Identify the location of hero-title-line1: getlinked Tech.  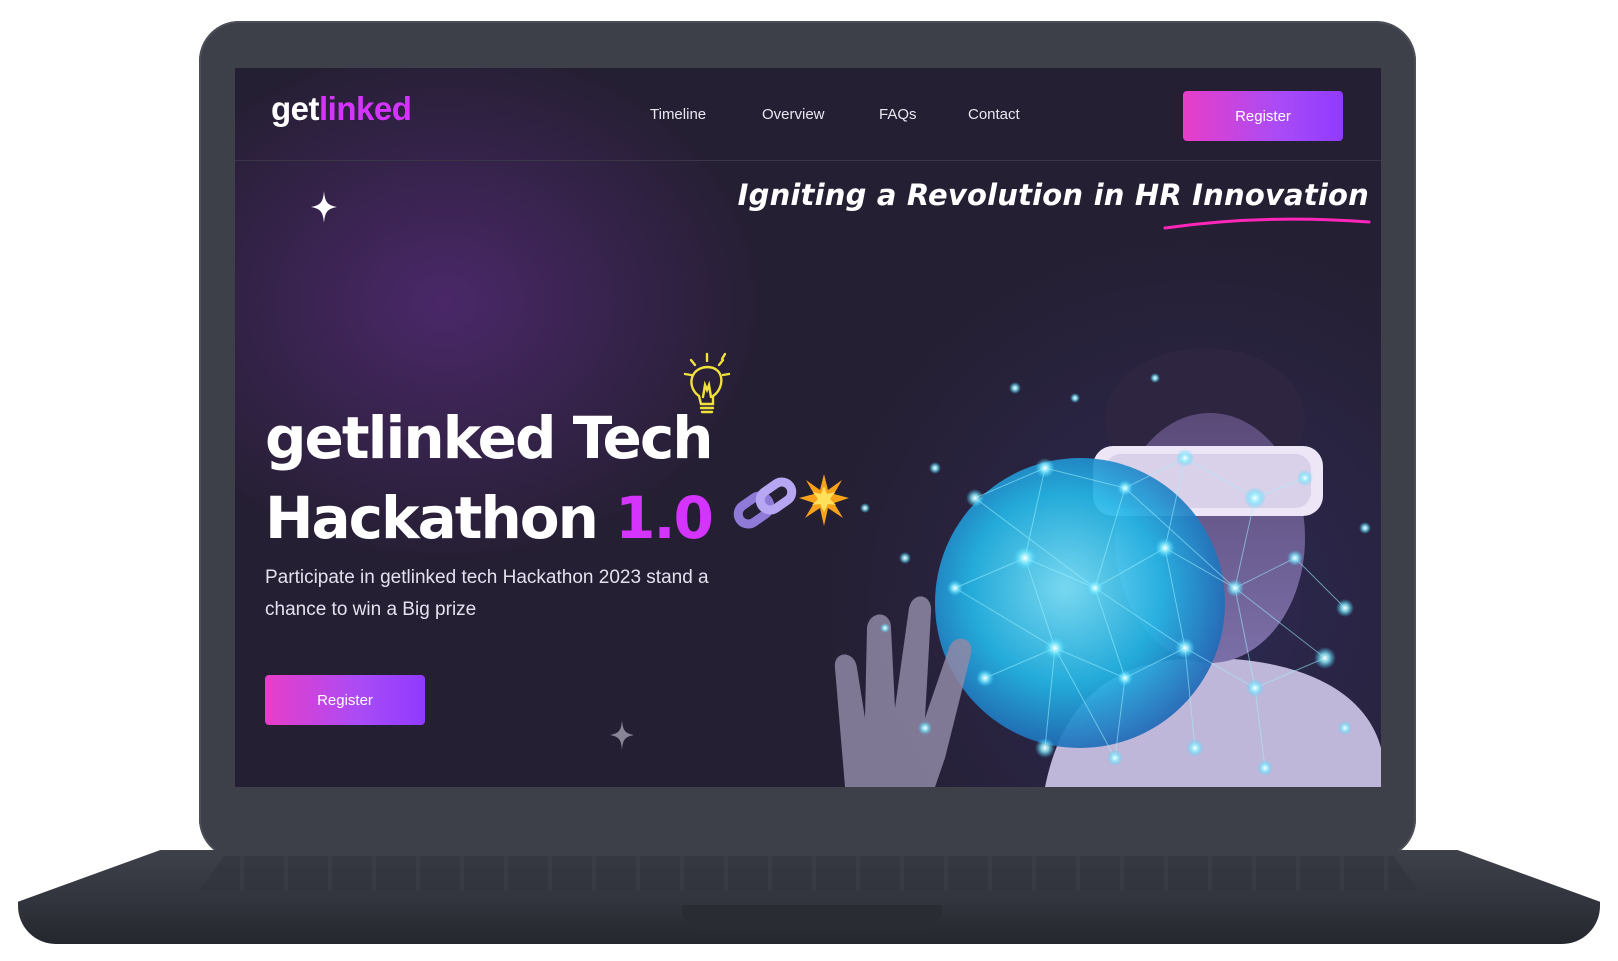
(489, 438).